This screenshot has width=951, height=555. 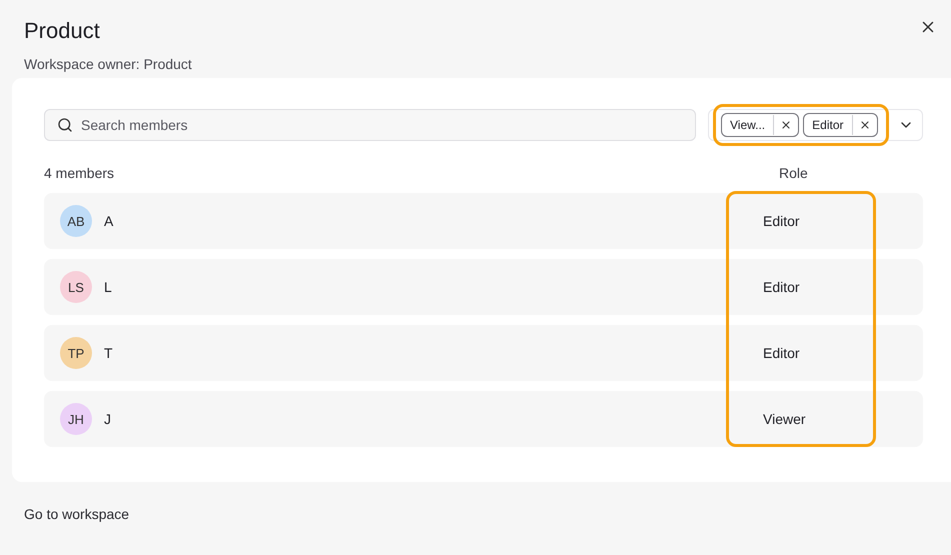 What do you see at coordinates (483, 419) in the screenshot?
I see `member-row: JH J Viewer` at bounding box center [483, 419].